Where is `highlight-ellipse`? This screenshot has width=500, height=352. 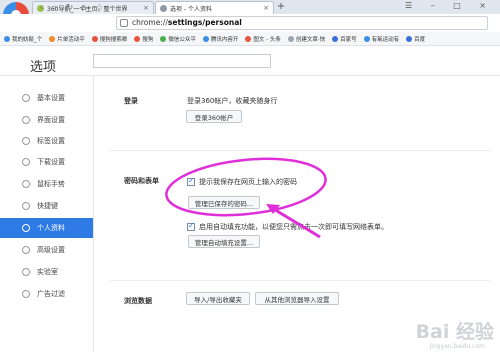
highlight-ellipse is located at coordinates (246, 187).